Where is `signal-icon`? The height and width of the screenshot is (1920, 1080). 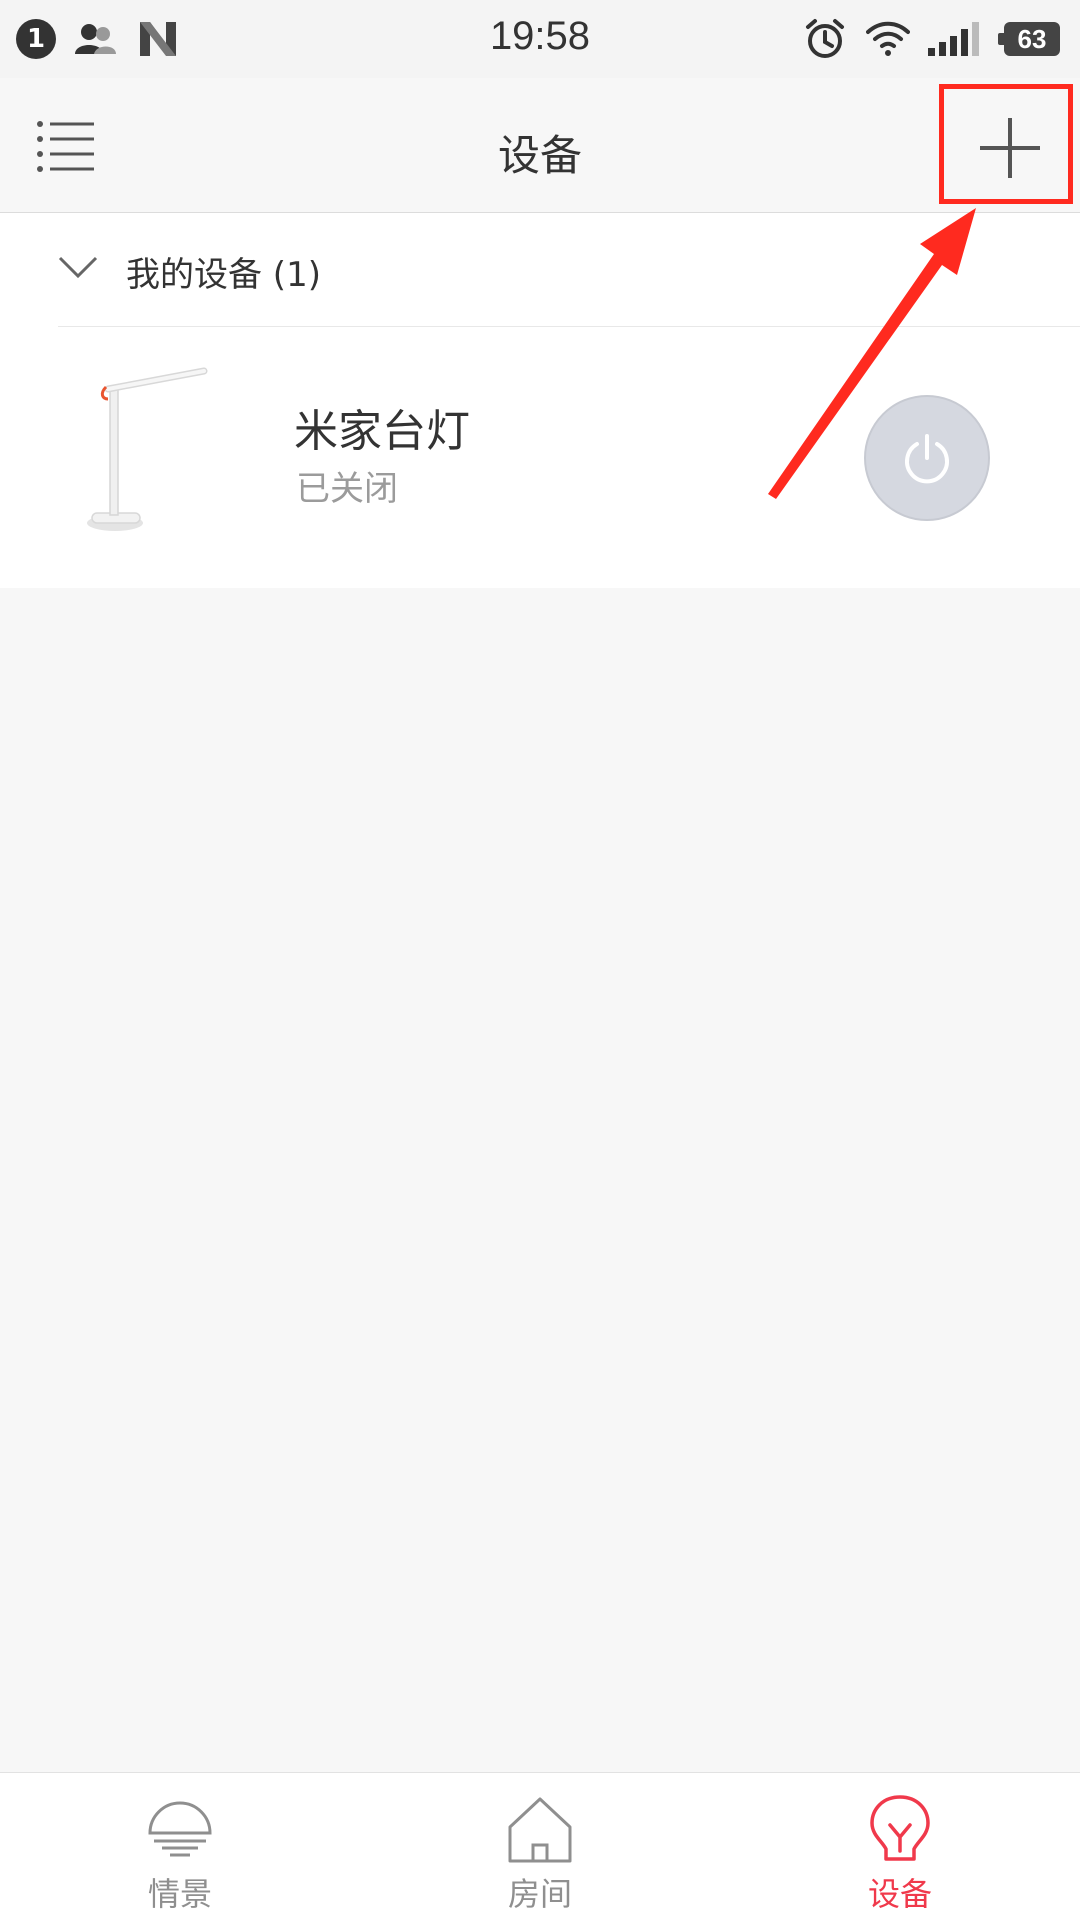
signal-icon is located at coordinates (953, 39).